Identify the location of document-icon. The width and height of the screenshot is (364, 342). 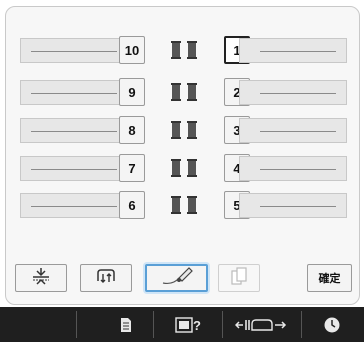
(126, 325).